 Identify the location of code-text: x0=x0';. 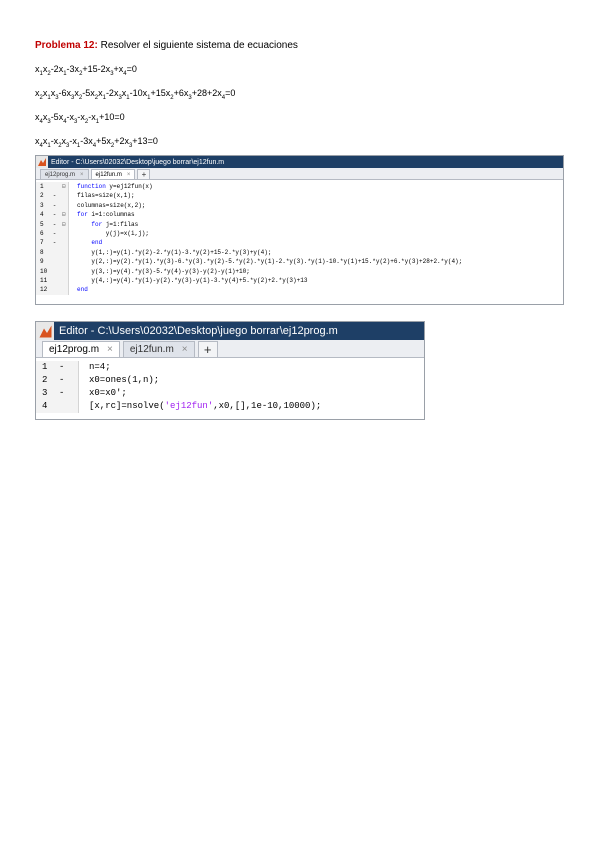
(108, 393).